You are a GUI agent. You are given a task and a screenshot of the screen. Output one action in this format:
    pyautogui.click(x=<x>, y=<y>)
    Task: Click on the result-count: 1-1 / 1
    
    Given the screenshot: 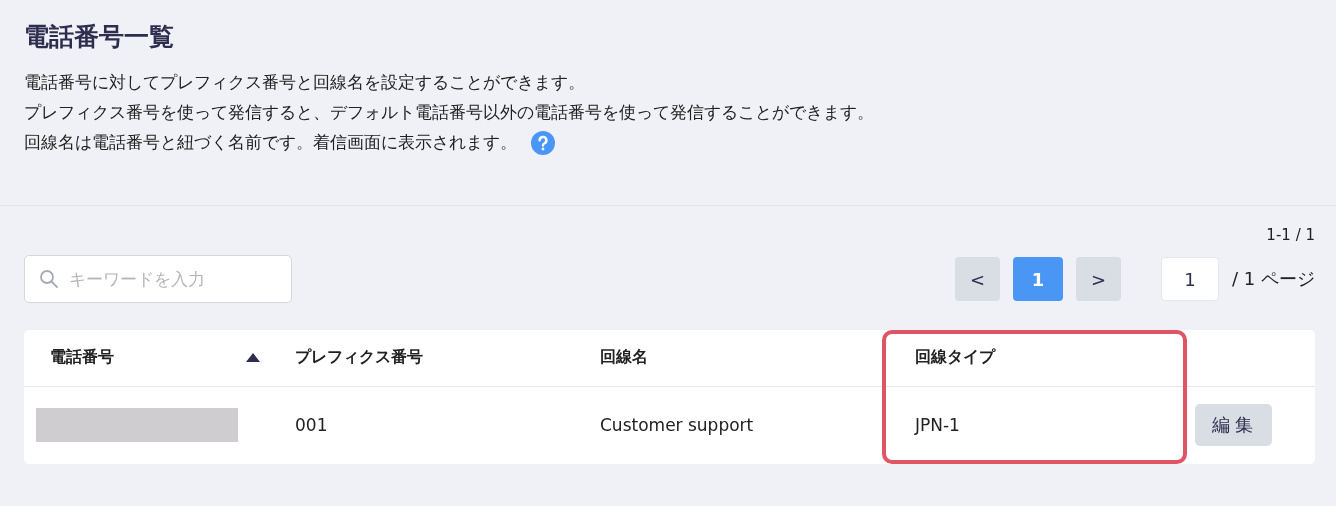 What is the action you would take?
    pyautogui.click(x=1290, y=235)
    